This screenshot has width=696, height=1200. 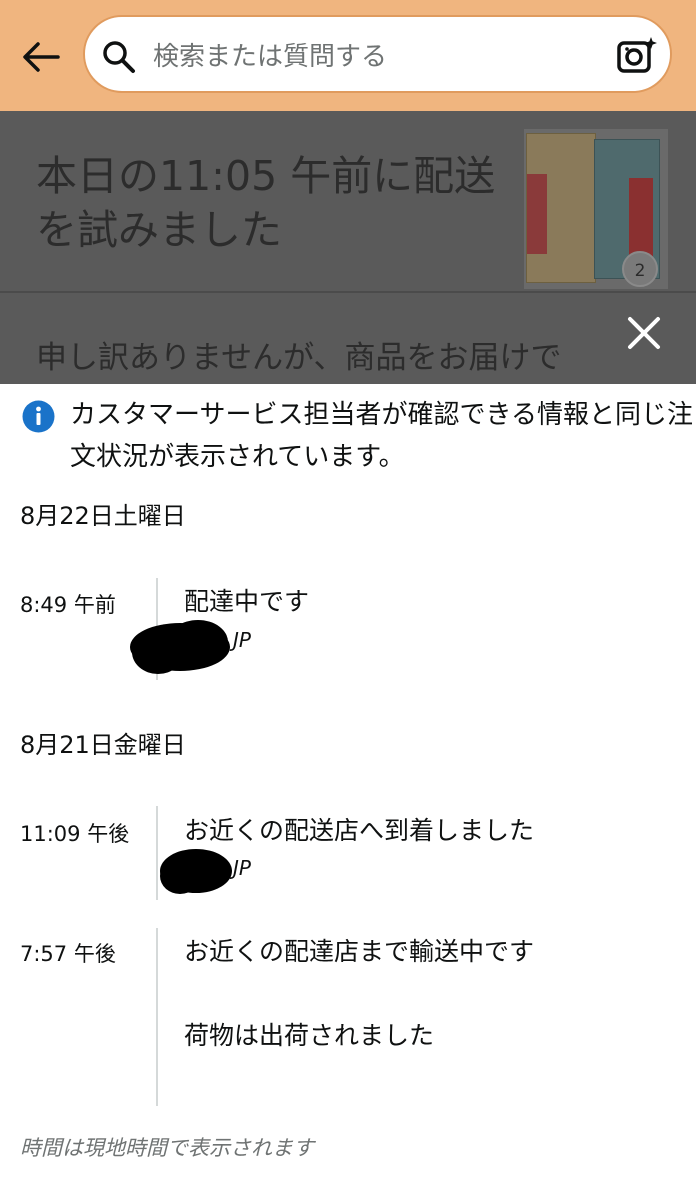 What do you see at coordinates (167, 1148) in the screenshot?
I see `timezone-note: 時間は現地時間で表示されます` at bounding box center [167, 1148].